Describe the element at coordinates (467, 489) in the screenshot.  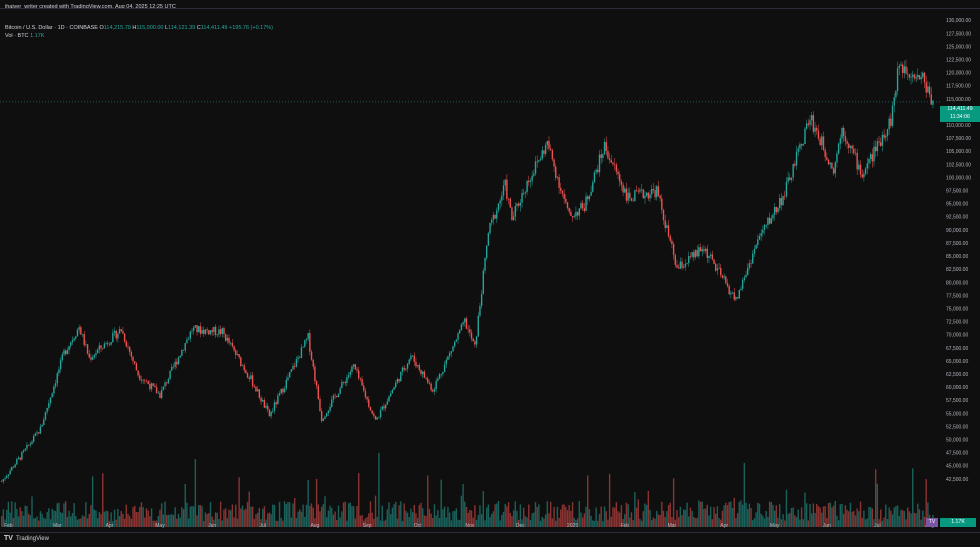
I see `volume-bars` at that location.